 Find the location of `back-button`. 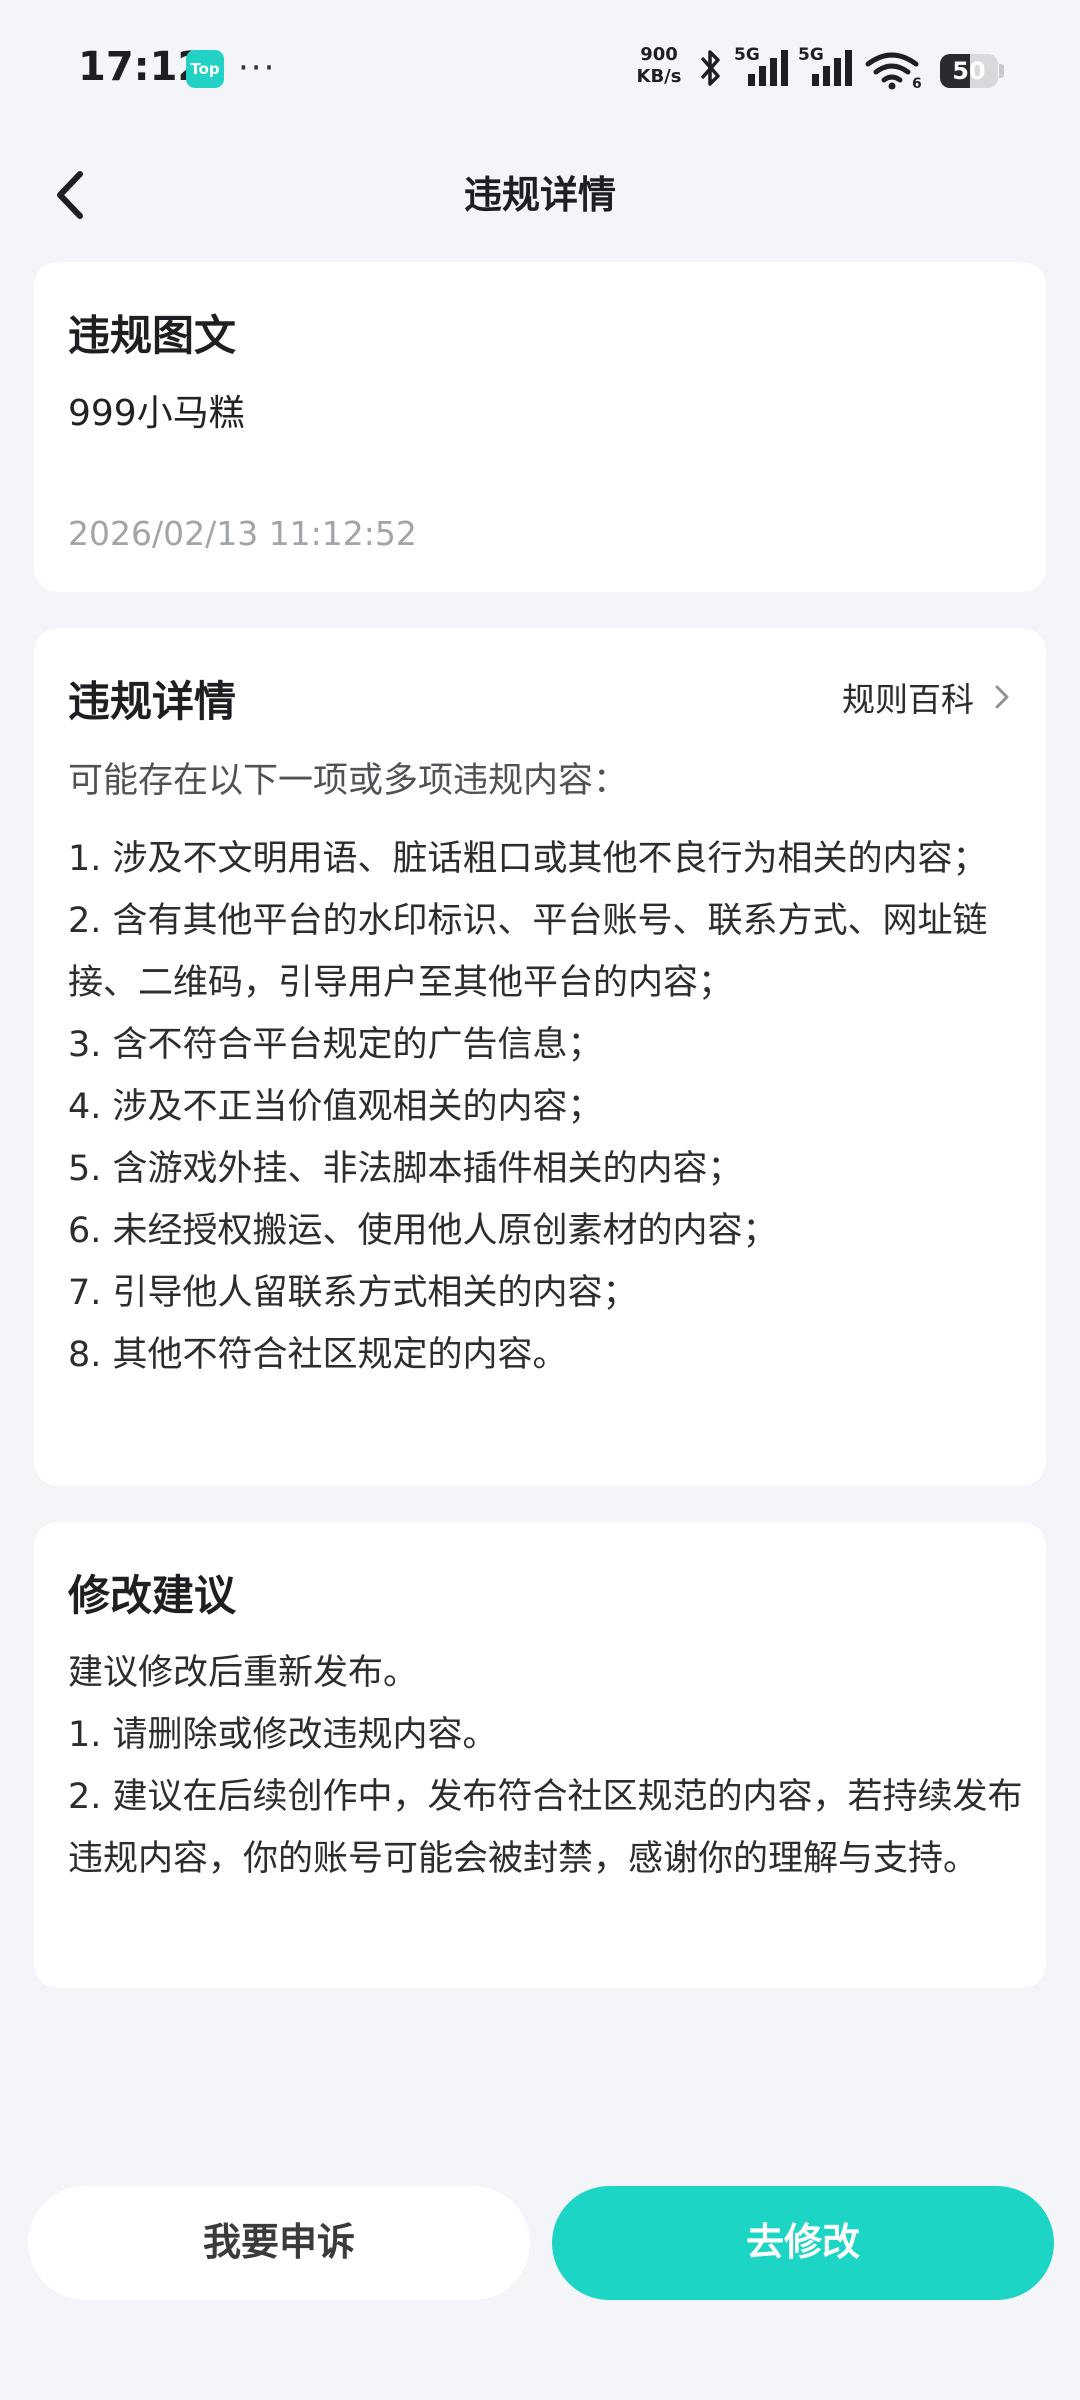

back-button is located at coordinates (77, 195).